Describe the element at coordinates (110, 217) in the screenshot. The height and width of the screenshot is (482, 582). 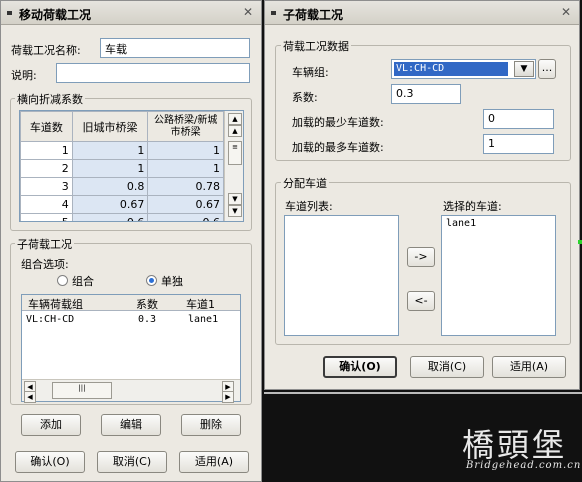
I see `cell-old-factor: 0.6` at that location.